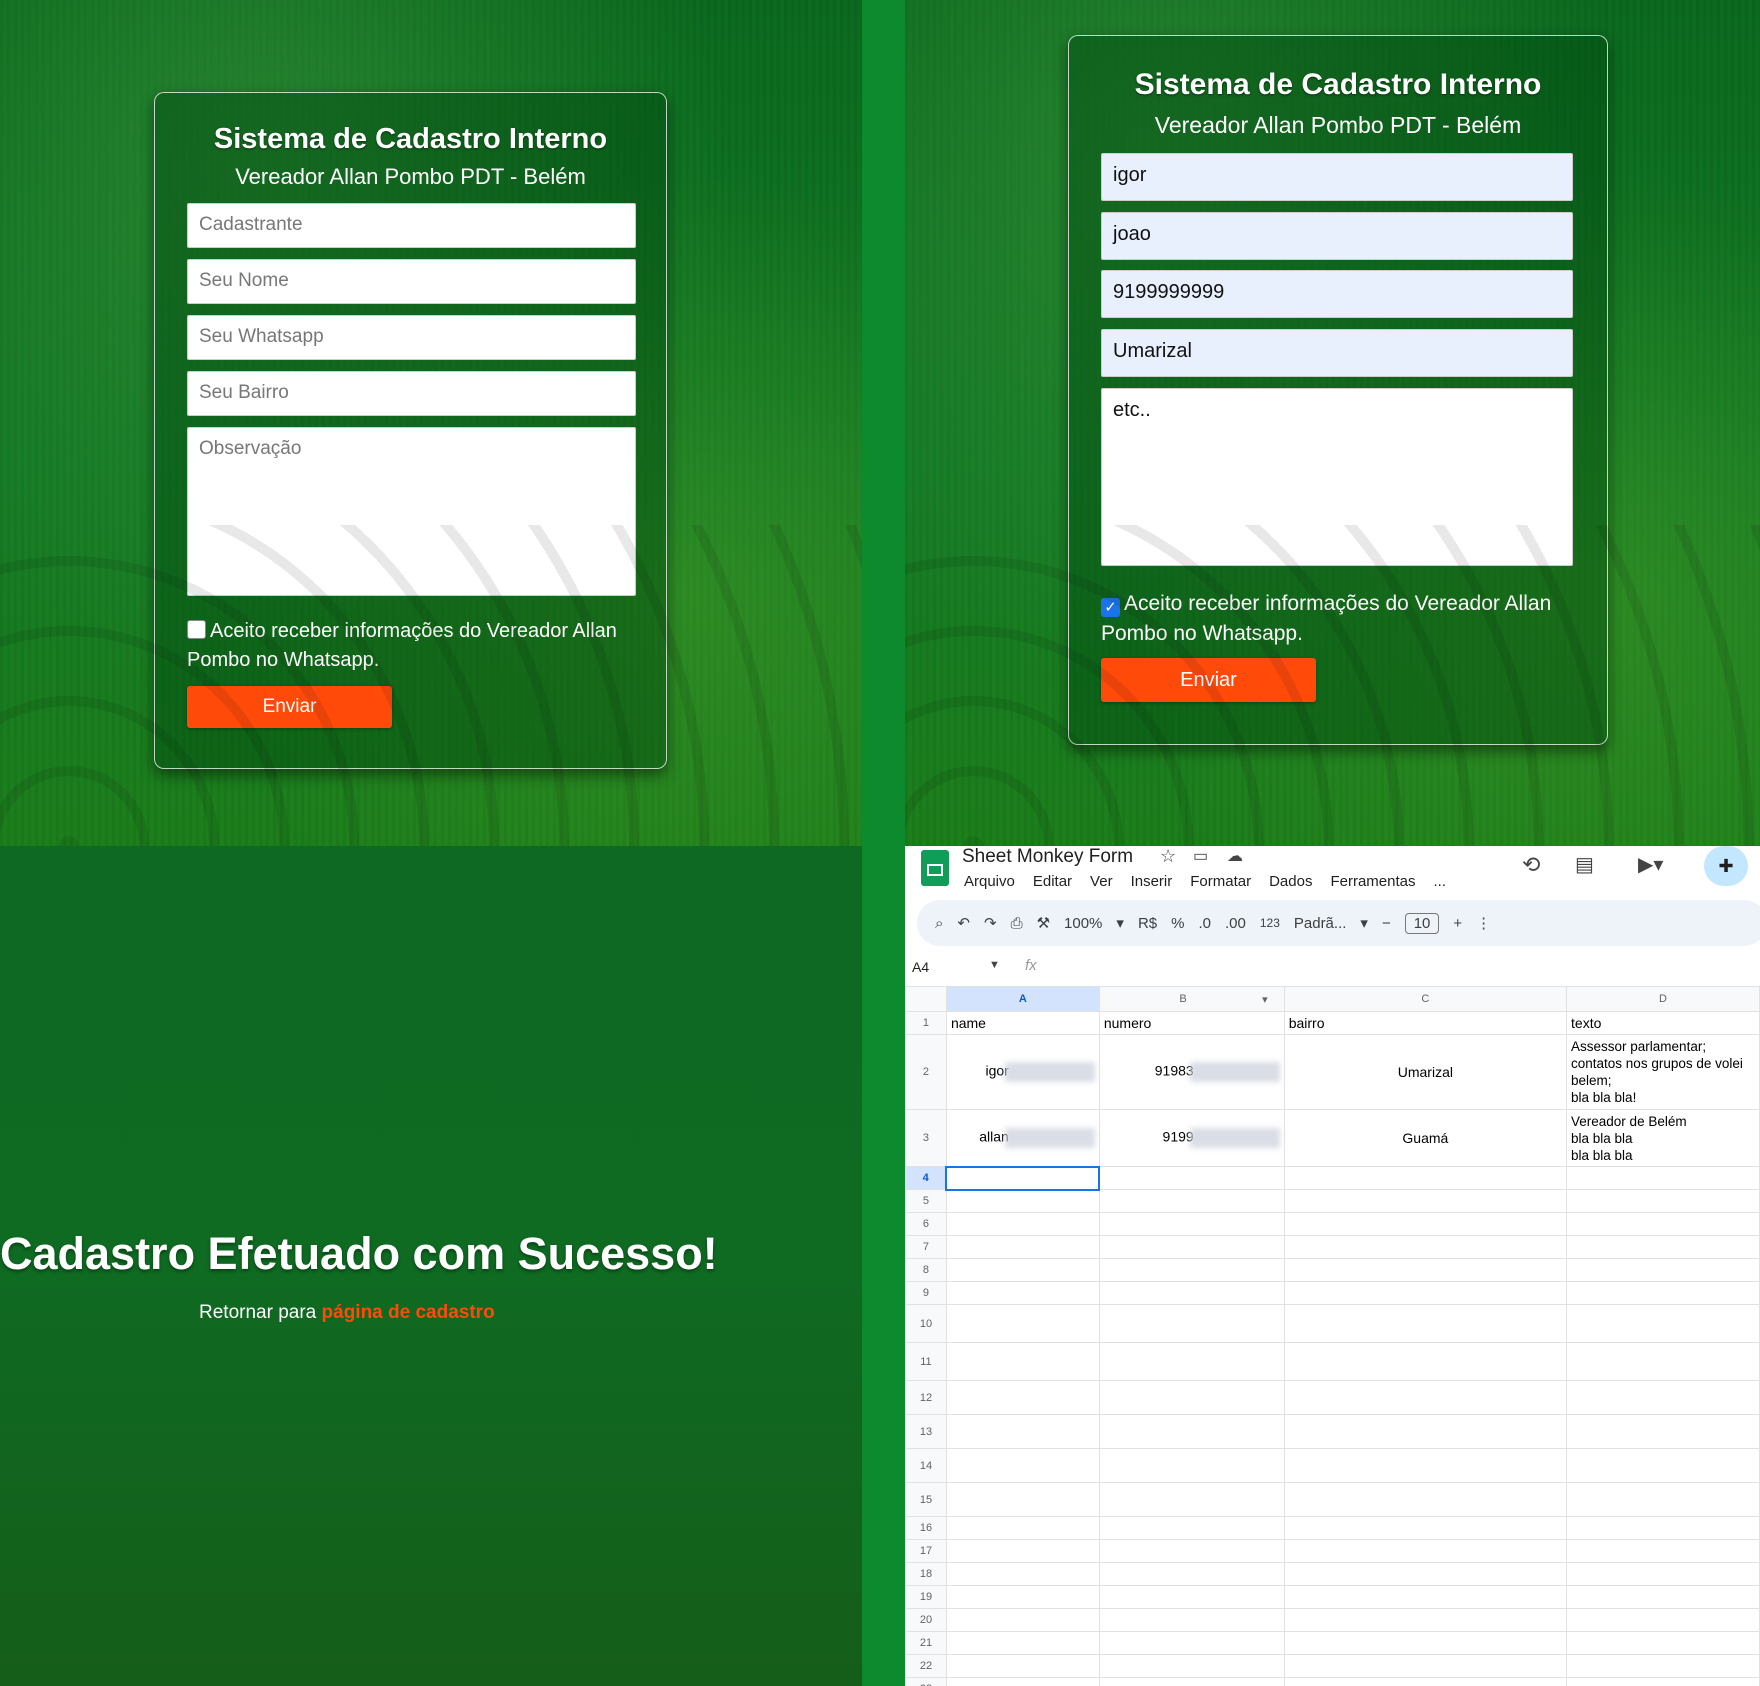 The width and height of the screenshot is (1760, 1686). Describe the element at coordinates (1191, 999) in the screenshot. I see `column-header-b: B ▾` at that location.